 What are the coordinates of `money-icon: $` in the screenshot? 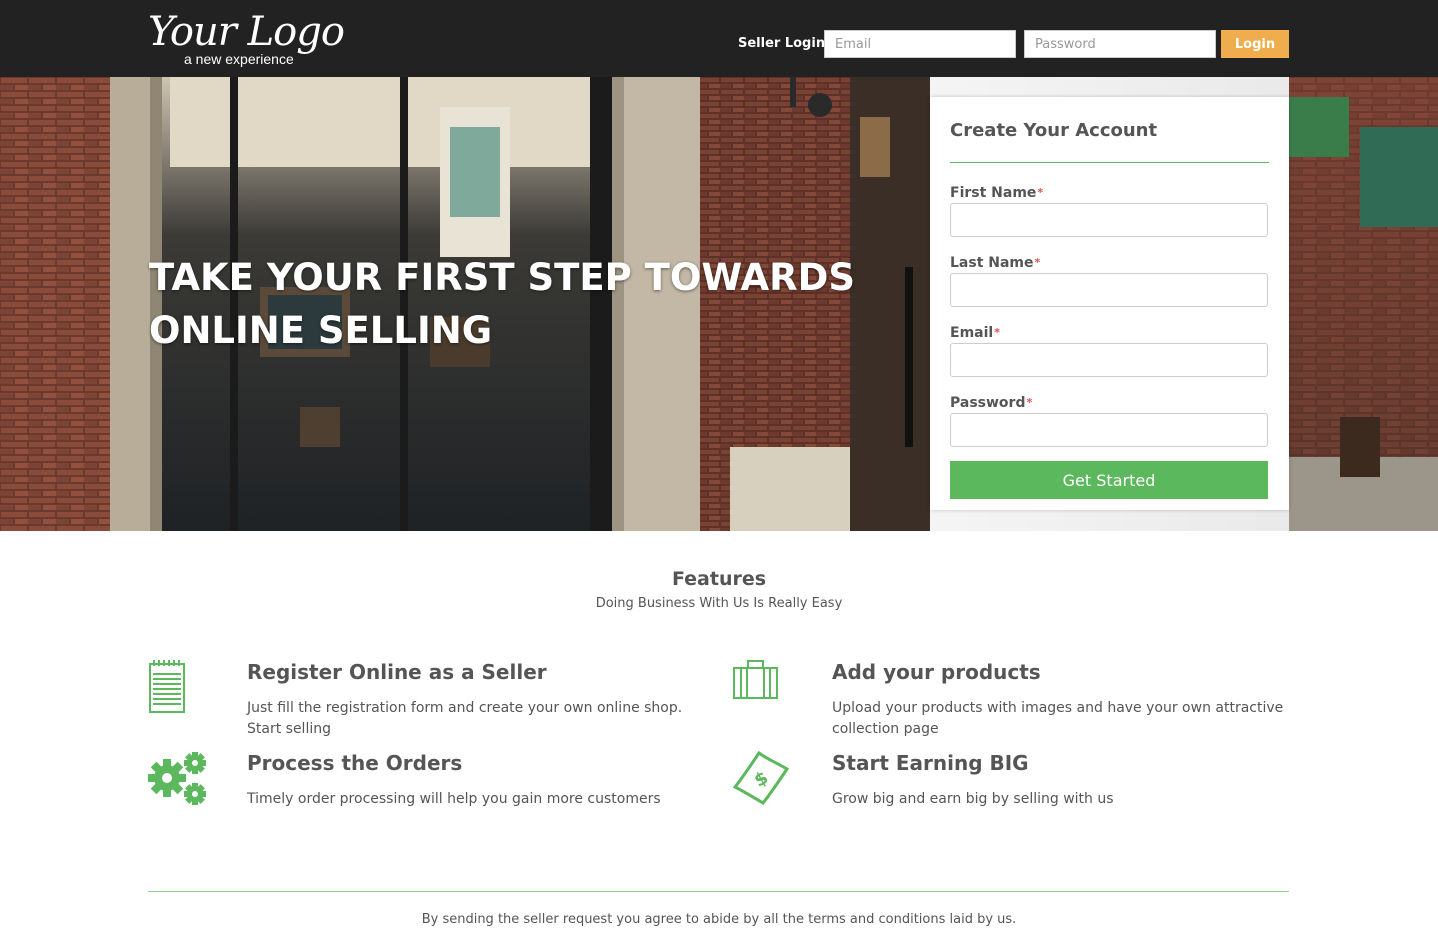 It's located at (761, 778).